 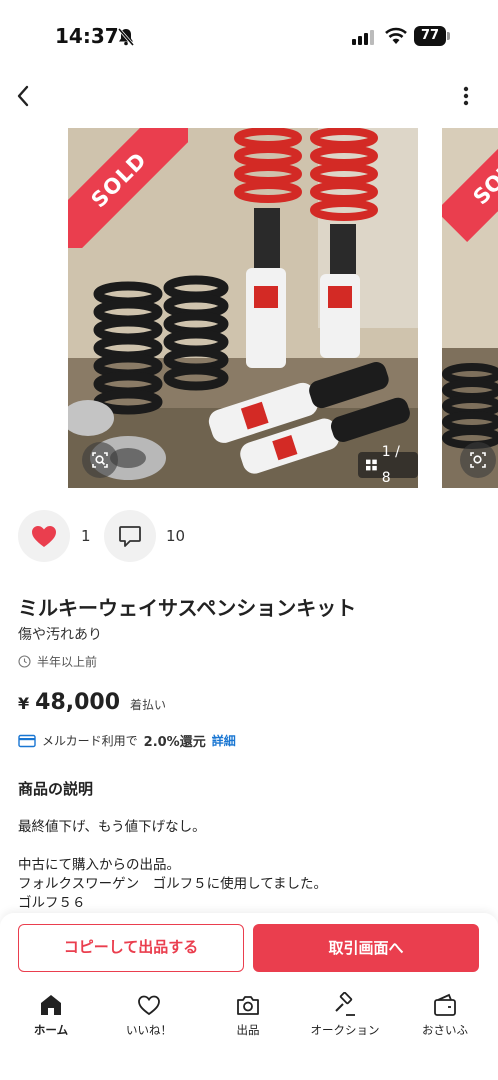 I want to click on posted-time: 半年以上前, so click(x=57, y=661).